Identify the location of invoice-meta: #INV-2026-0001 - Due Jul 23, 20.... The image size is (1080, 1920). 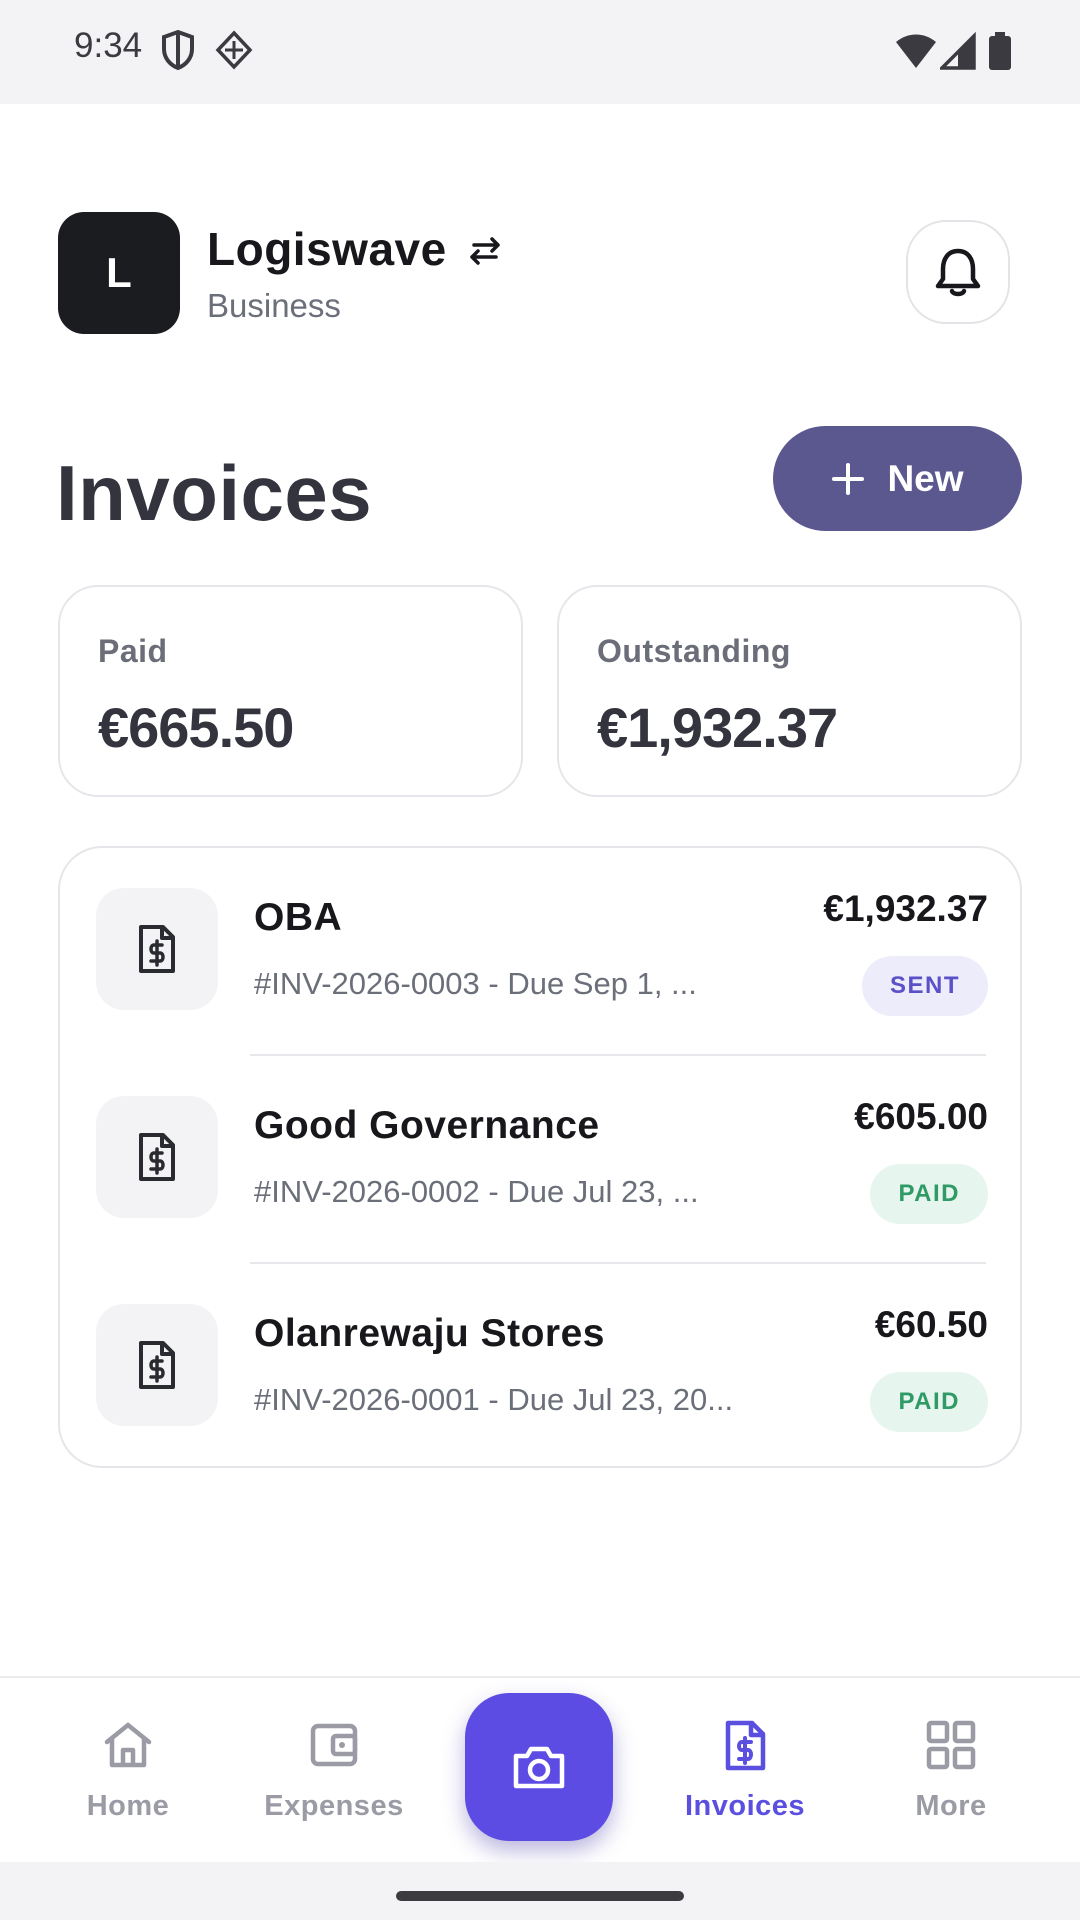
(494, 1399).